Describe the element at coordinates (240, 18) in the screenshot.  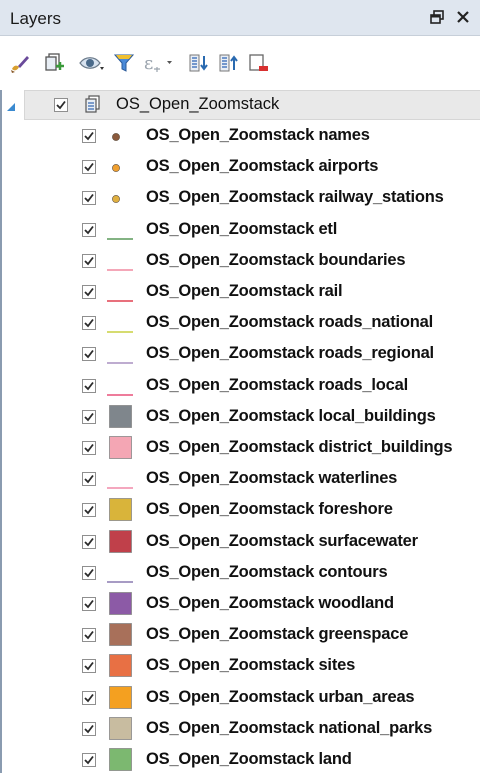
I see `panel-titlebar: Layers` at that location.